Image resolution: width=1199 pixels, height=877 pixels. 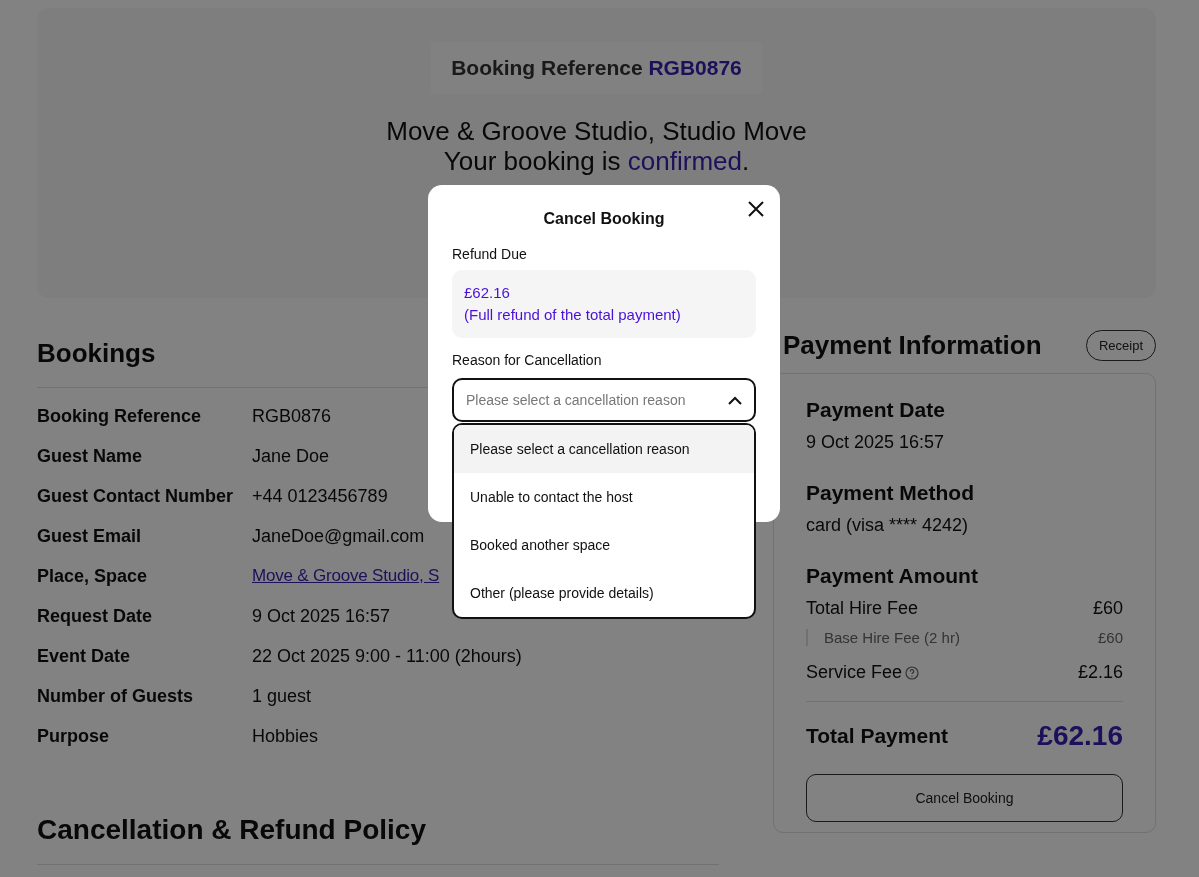 What do you see at coordinates (387, 656) in the screenshot?
I see `detail-value: 22 Oct 2025 9:00 - 11:00 (2hours)` at bounding box center [387, 656].